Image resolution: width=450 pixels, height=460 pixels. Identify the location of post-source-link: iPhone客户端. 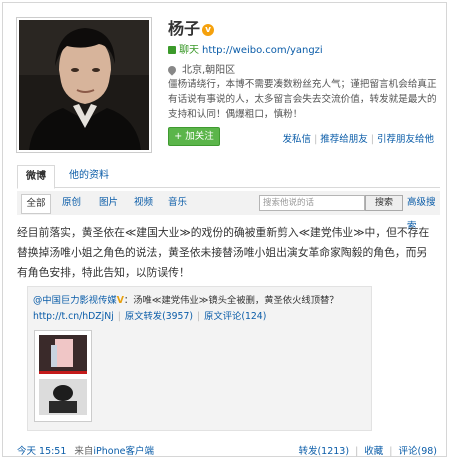
(123, 451).